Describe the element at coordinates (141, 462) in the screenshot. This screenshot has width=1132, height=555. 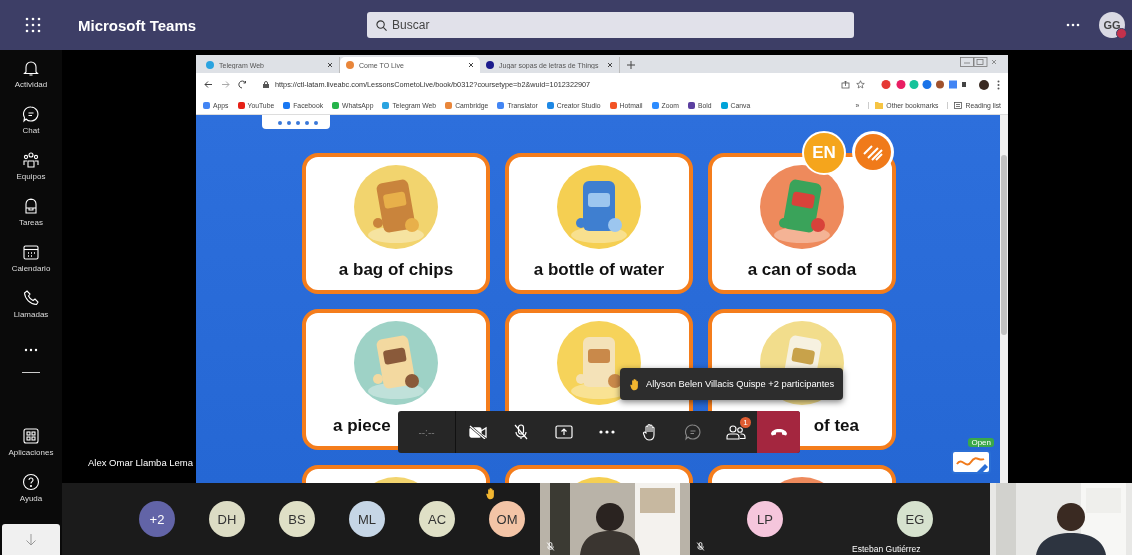
I see `participant-name: Alex Omar Llamba Lema` at that location.